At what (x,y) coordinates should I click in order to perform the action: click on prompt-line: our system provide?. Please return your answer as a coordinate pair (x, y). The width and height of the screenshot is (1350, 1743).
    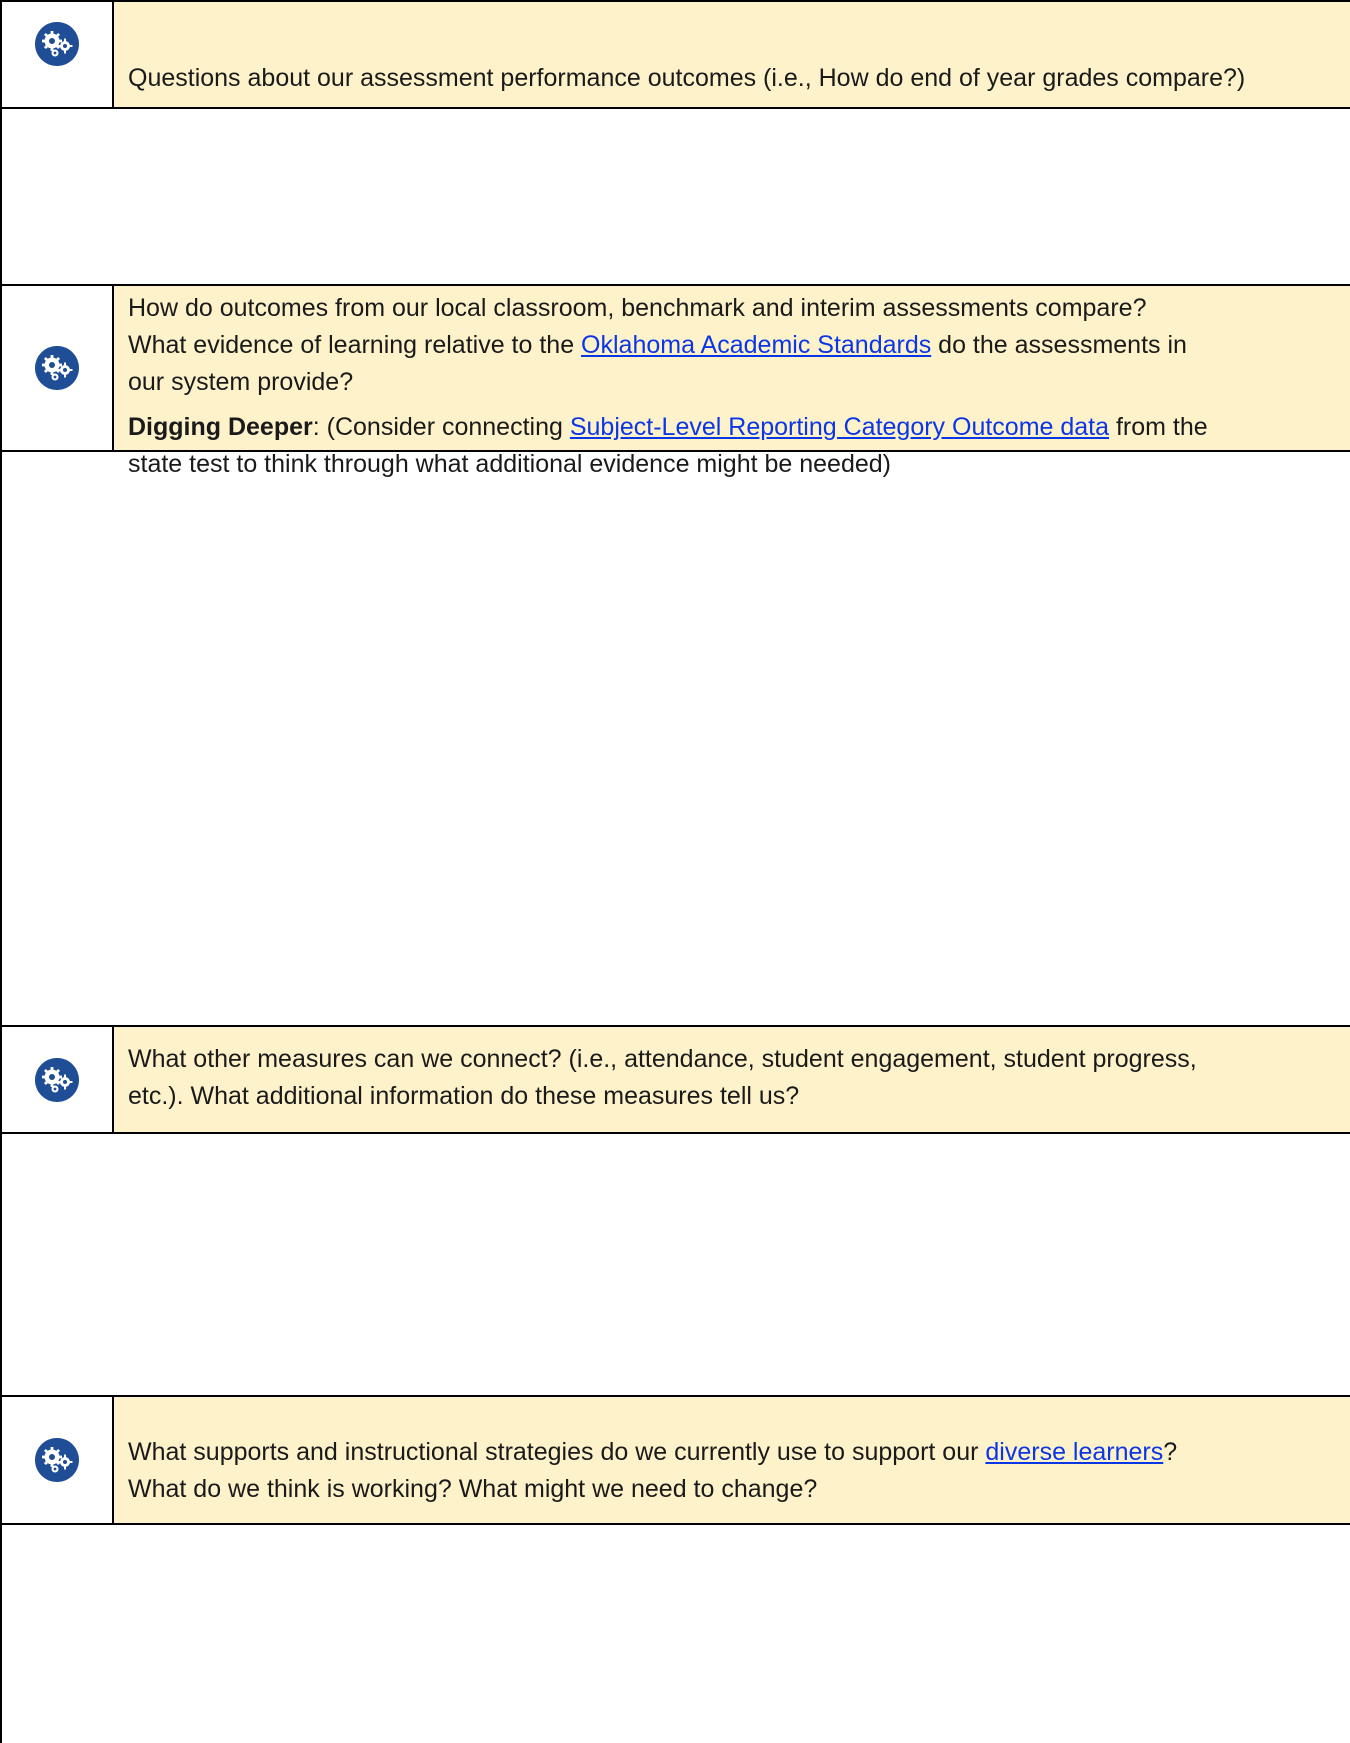
    Looking at the image, I should click on (241, 382).